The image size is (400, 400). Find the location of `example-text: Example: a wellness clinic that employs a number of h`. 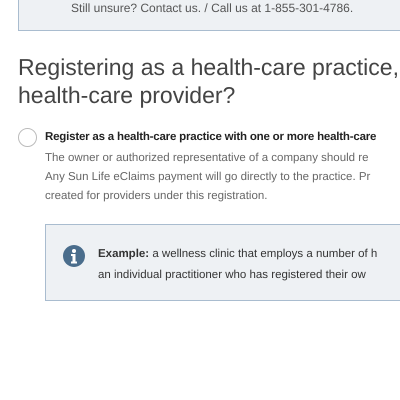

example-text: Example: a wellness clinic that employs a number of h is located at coordinates (238, 254).